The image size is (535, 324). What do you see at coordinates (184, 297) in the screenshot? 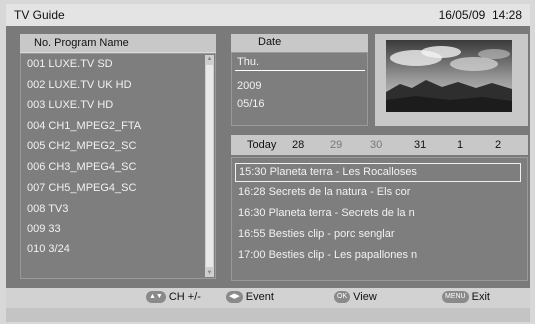
I see `hint-channel-label: CH +/-` at bounding box center [184, 297].